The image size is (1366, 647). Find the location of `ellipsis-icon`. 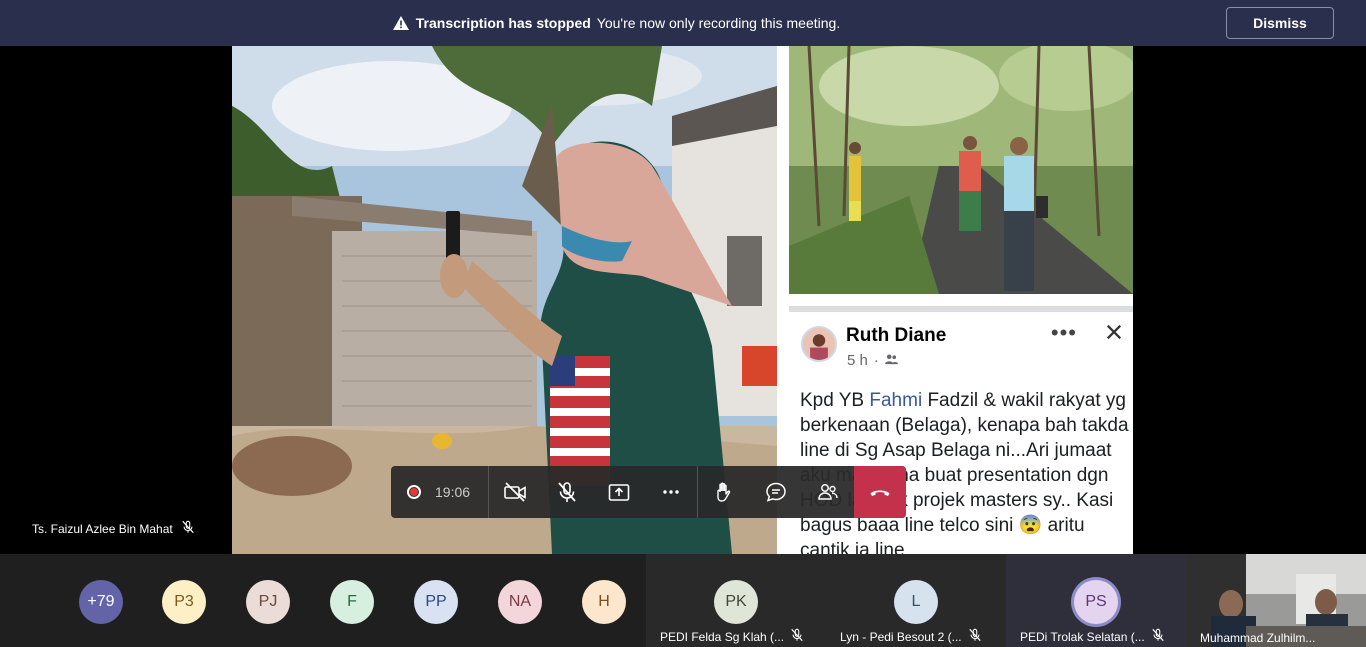

ellipsis-icon is located at coordinates (671, 492).